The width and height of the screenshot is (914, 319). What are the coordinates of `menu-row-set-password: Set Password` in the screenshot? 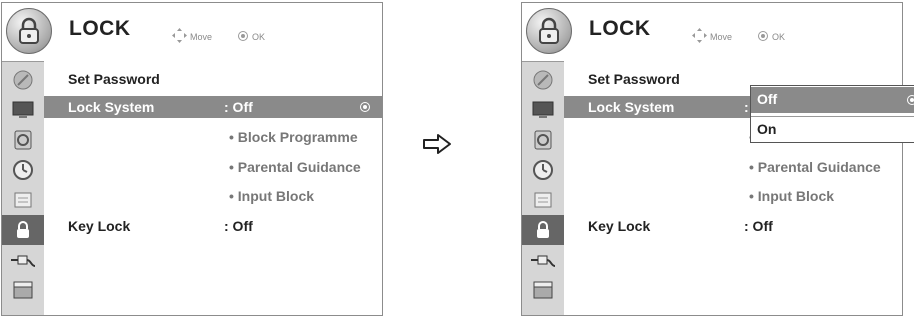 It's located at (213, 79).